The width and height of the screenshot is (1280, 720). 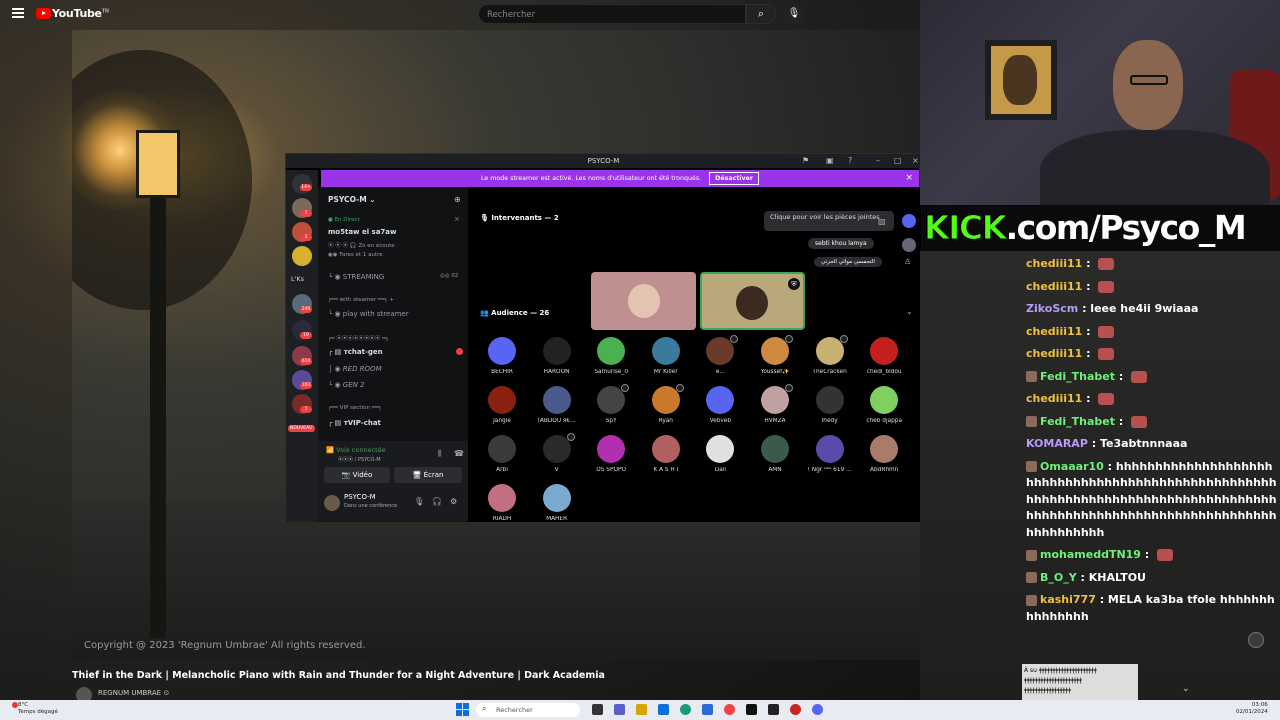 What do you see at coordinates (612, 14) in the screenshot?
I see `youtube-search-input: Rechercher` at bounding box center [612, 14].